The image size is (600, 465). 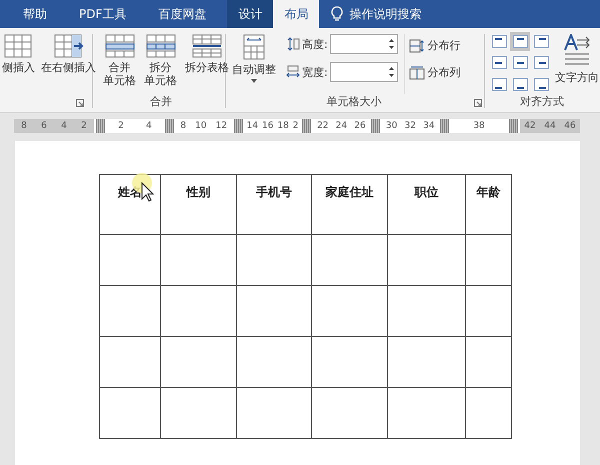 I want to click on ribbon-tab: 设计, so click(x=250, y=14).